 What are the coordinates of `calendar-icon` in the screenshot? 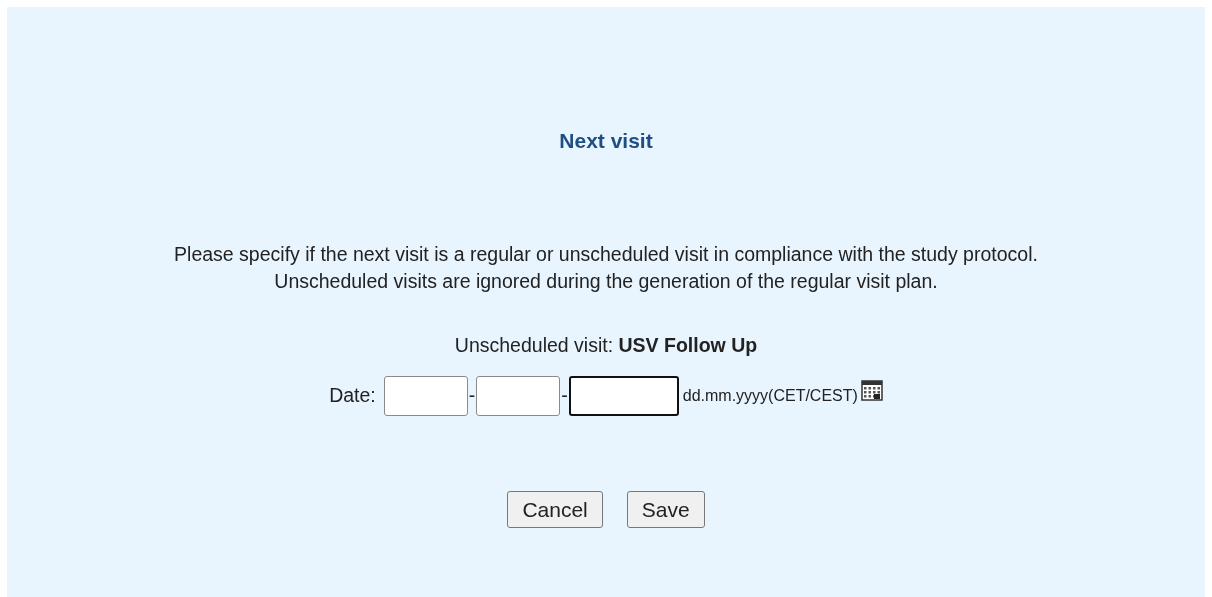 It's located at (871, 389).